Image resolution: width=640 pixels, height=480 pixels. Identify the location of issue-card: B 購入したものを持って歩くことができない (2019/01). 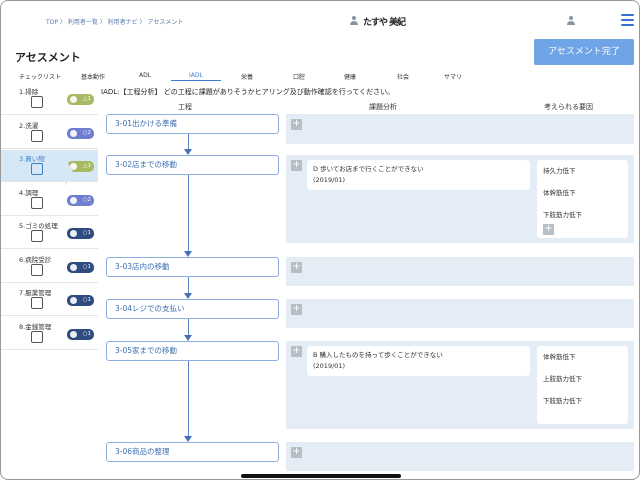
(418, 361).